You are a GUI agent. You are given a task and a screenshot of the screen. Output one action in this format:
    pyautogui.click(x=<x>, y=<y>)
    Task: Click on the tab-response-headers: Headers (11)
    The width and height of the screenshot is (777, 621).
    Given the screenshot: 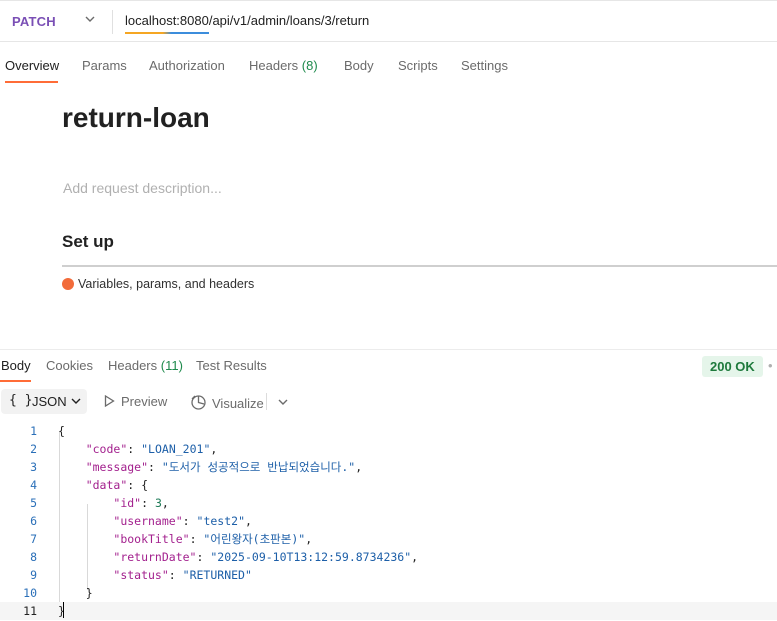 What is the action you would take?
    pyautogui.click(x=145, y=365)
    